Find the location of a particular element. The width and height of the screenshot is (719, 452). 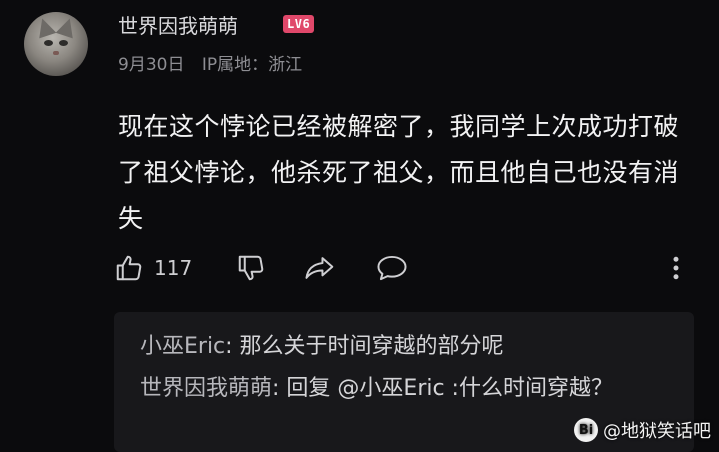

comment-meta: 9月30日 IP属地：浙江 is located at coordinates (216, 62).